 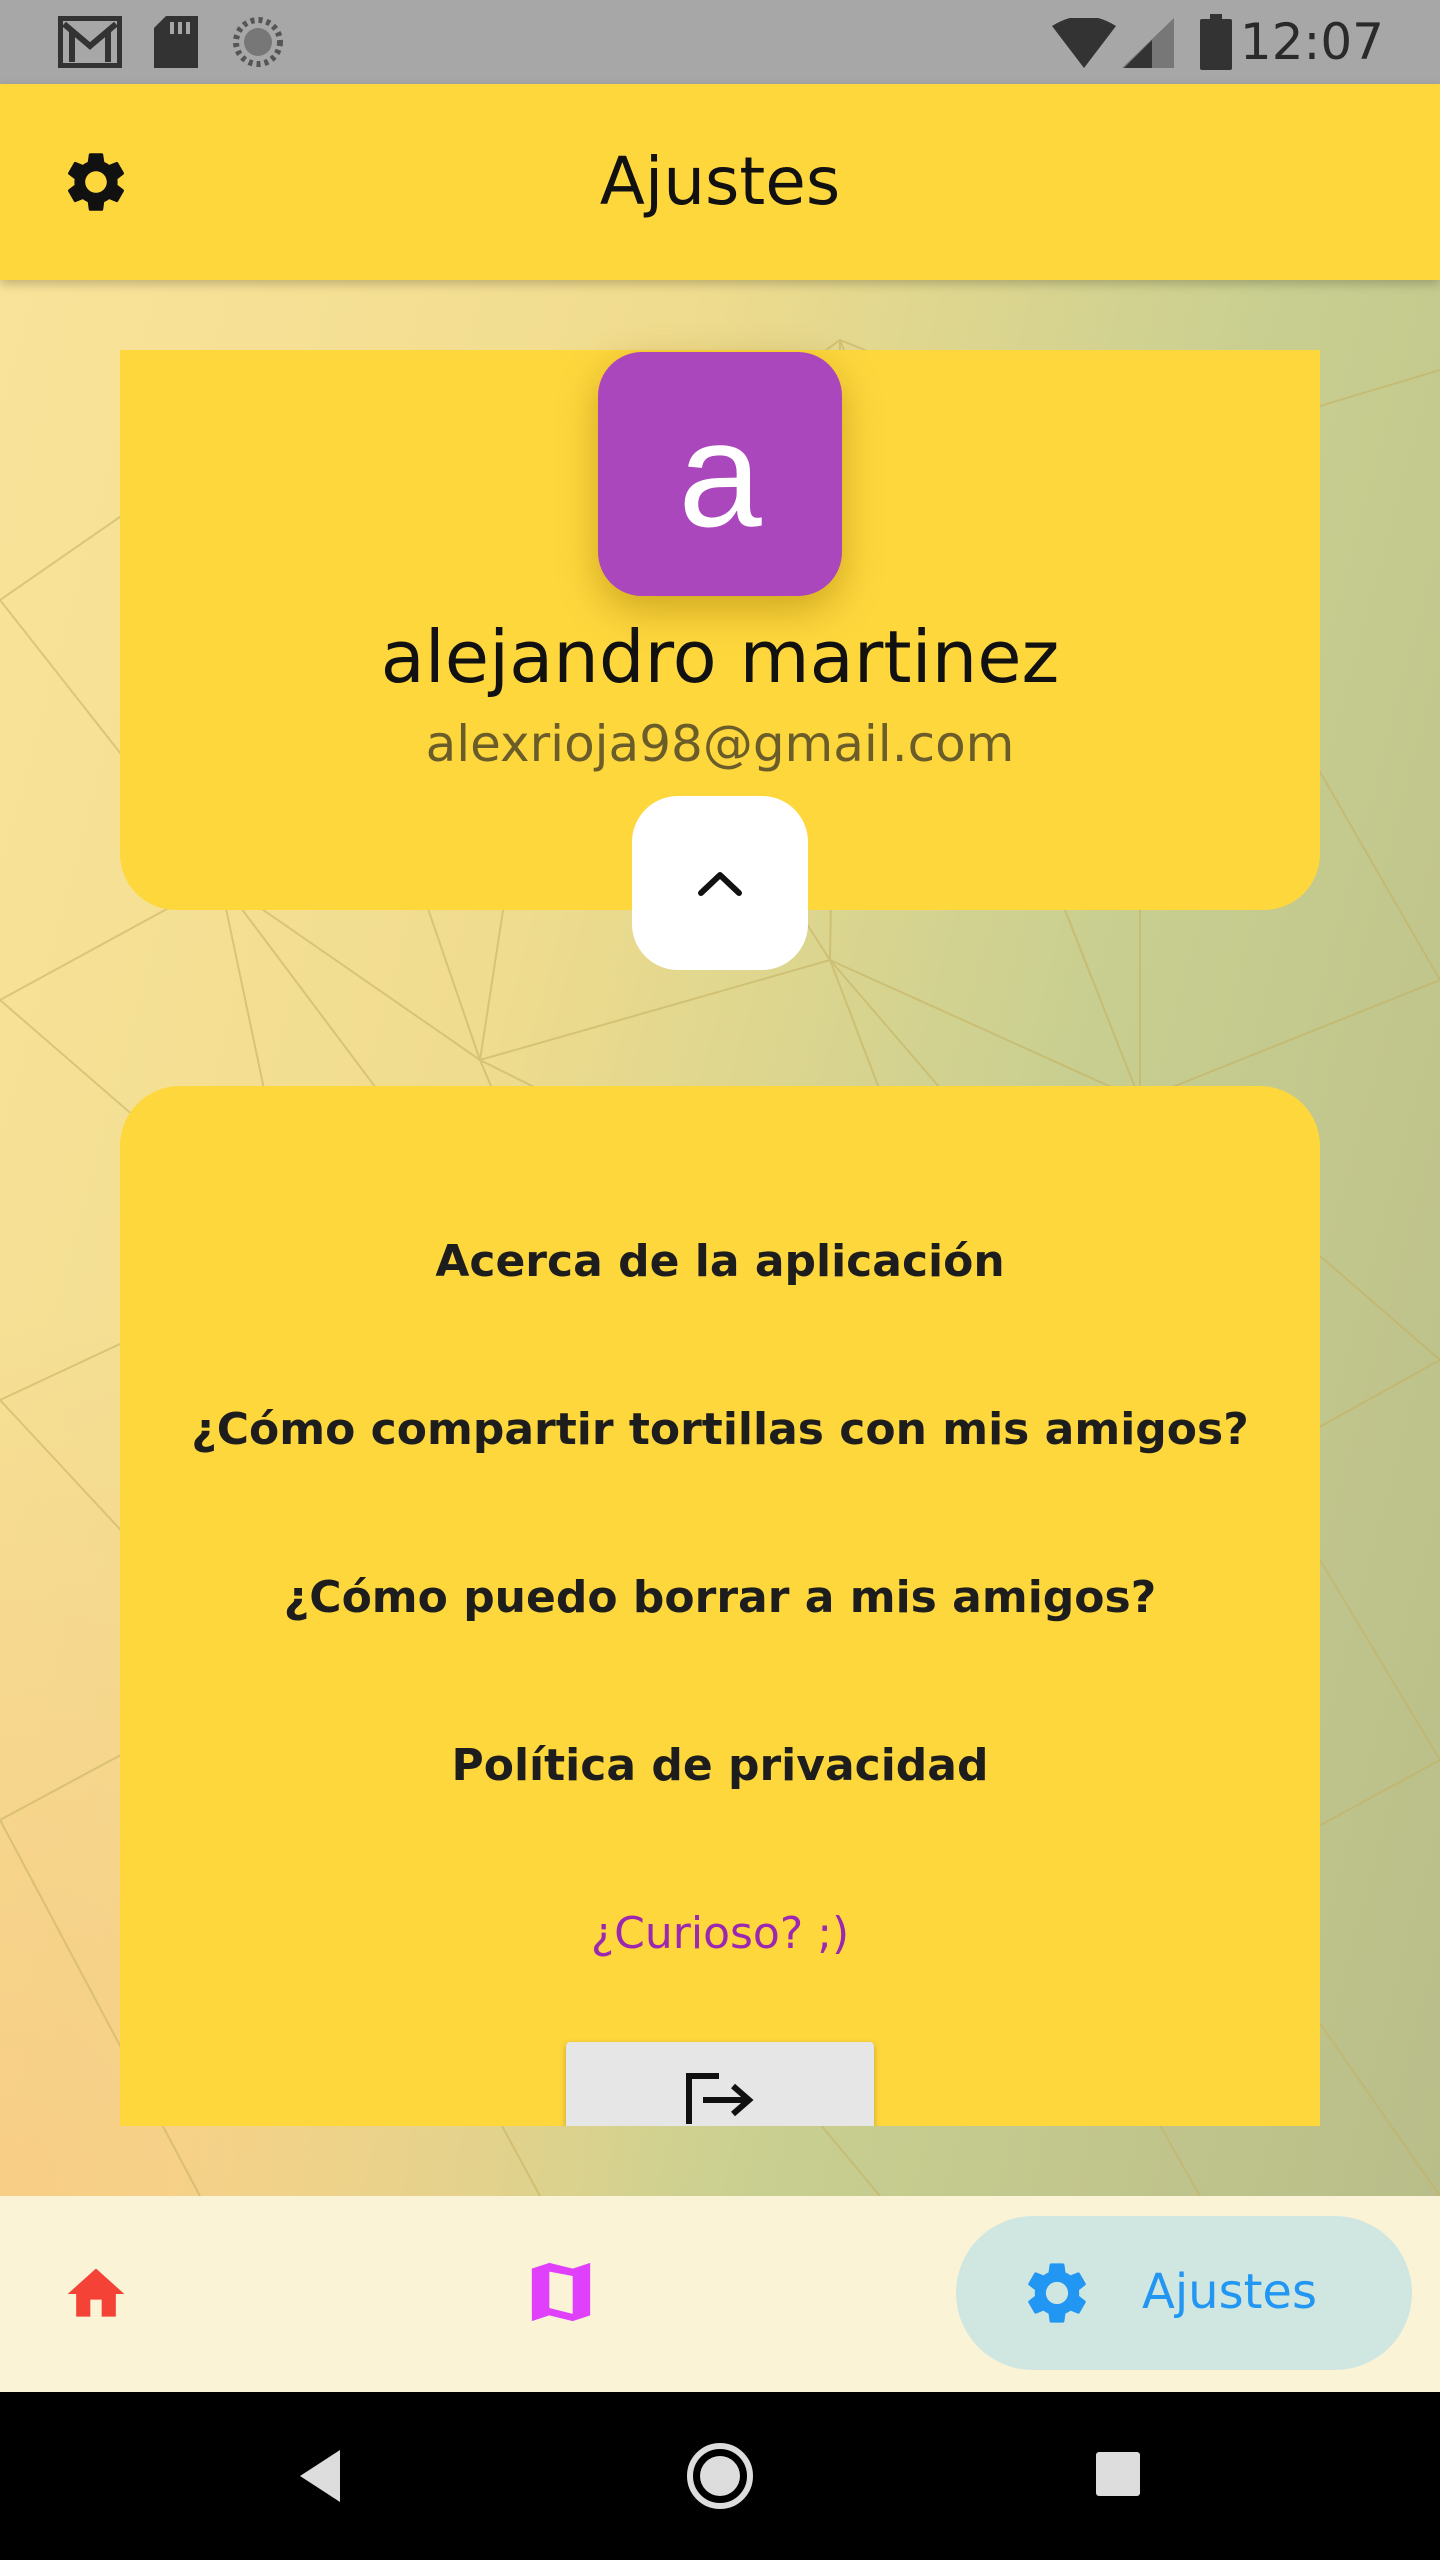 What do you see at coordinates (720, 2098) in the screenshot?
I see `logout-icon` at bounding box center [720, 2098].